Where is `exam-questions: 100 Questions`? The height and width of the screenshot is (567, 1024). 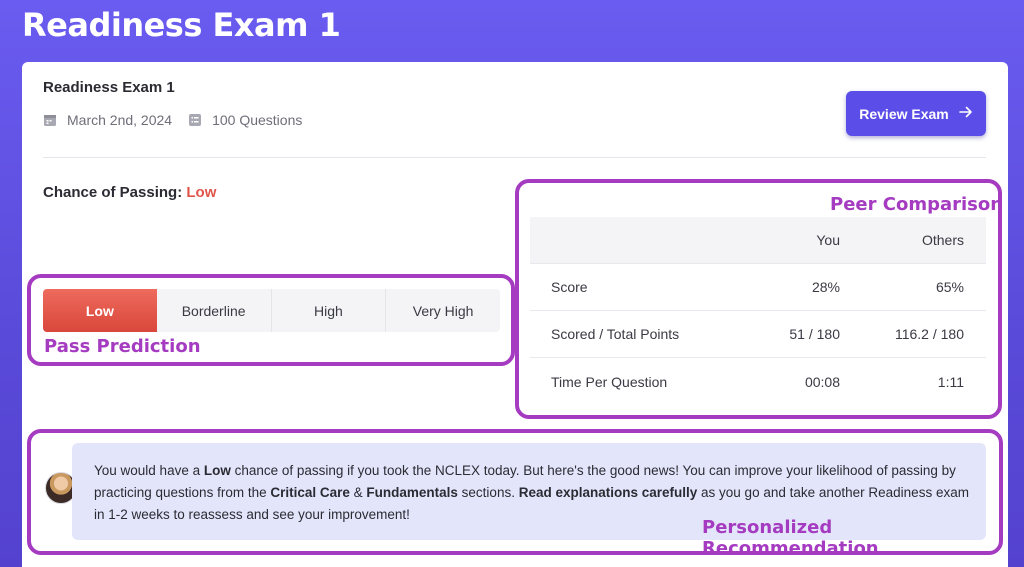 exam-questions: 100 Questions is located at coordinates (245, 120).